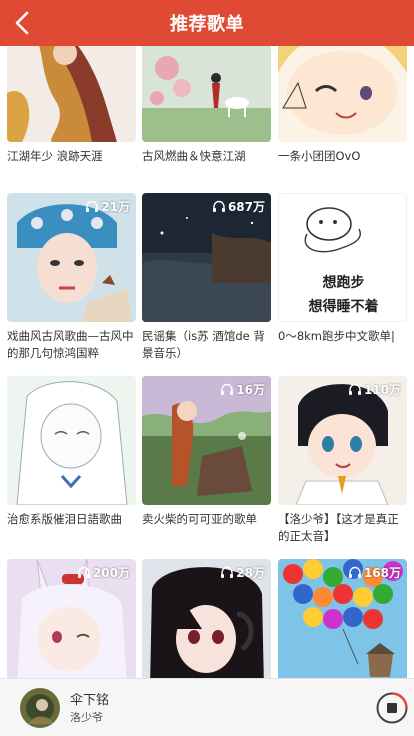 This screenshot has width=414, height=736. I want to click on play-count-badge: 110万, so click(374, 389).